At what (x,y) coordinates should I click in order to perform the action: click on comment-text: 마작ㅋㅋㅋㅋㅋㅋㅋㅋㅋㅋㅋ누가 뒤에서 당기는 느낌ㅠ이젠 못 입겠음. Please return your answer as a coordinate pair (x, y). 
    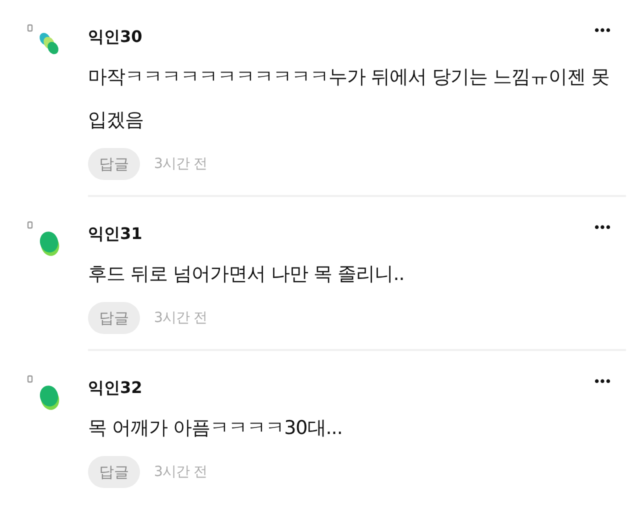
    Looking at the image, I should click on (349, 99).